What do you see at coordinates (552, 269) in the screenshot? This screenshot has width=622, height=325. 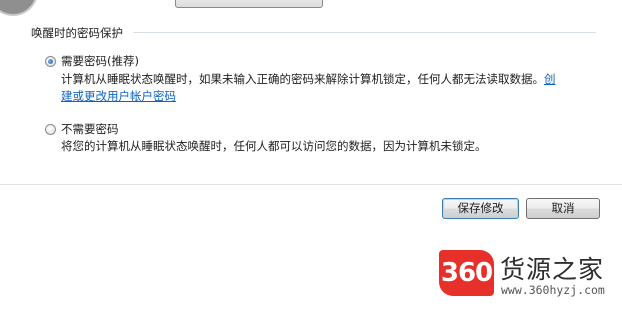 I see `watermark-title: 货源之家` at bounding box center [552, 269].